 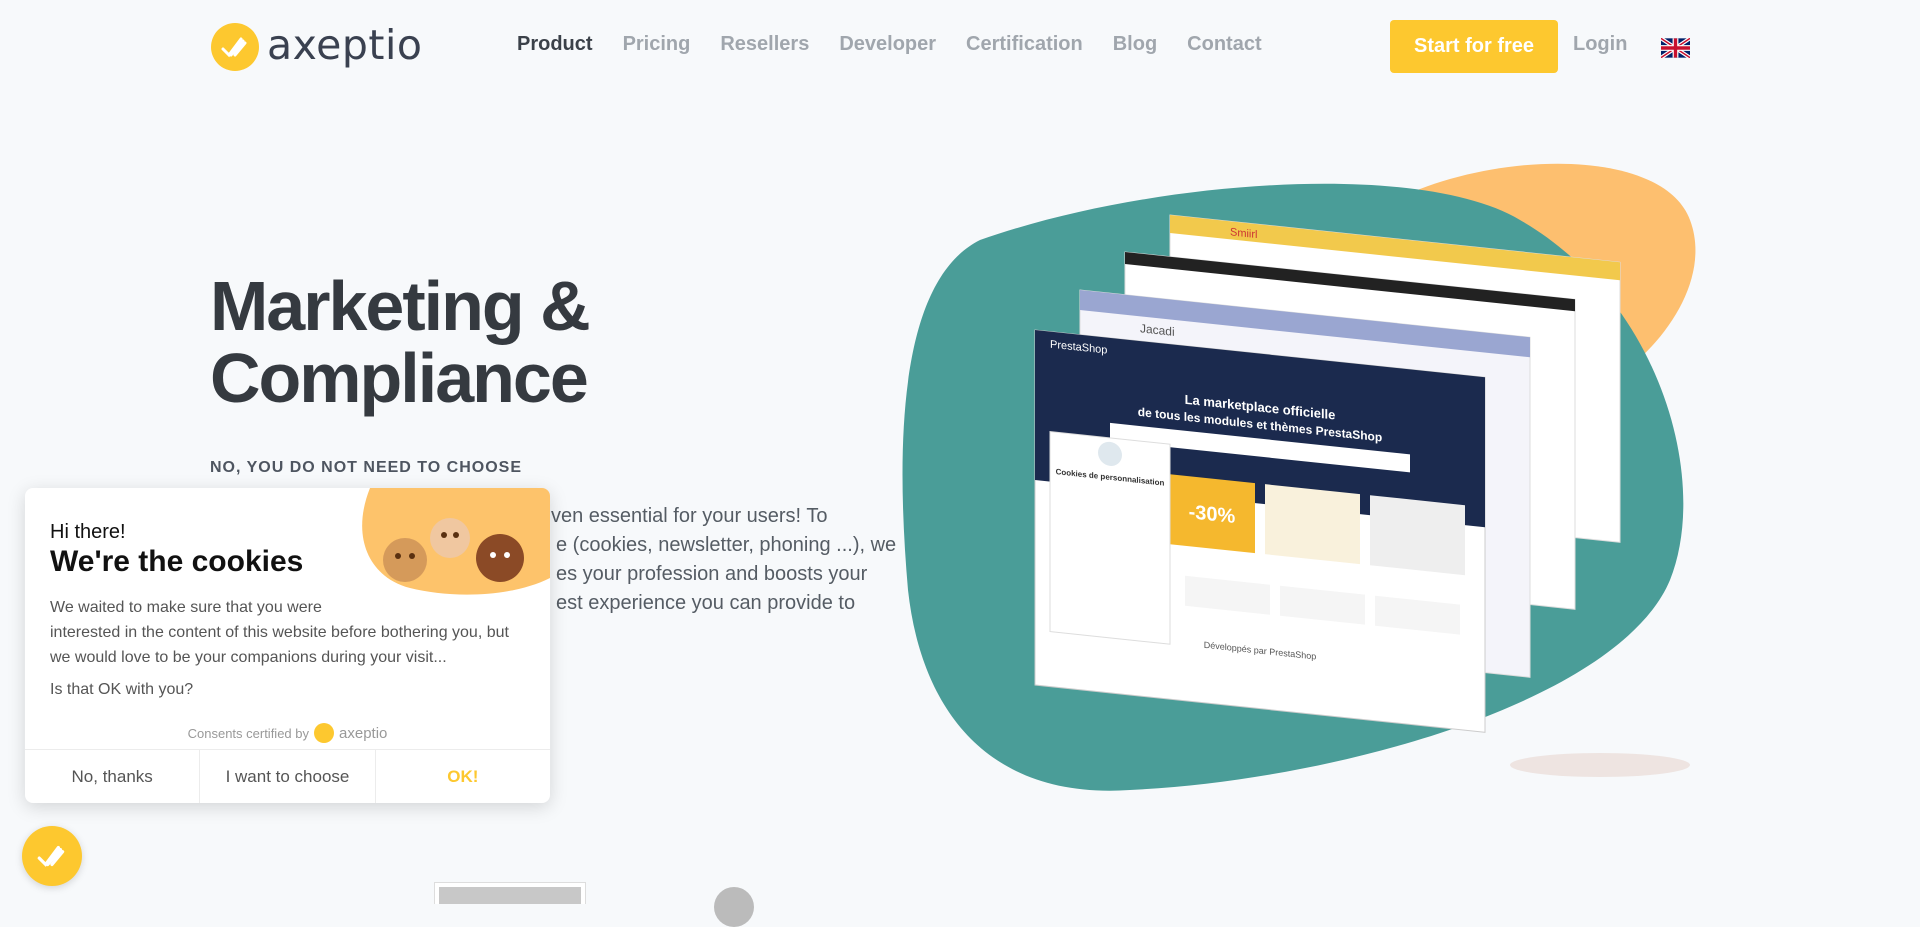 What do you see at coordinates (363, 733) in the screenshot?
I see `certified-brand: axeptio` at bounding box center [363, 733].